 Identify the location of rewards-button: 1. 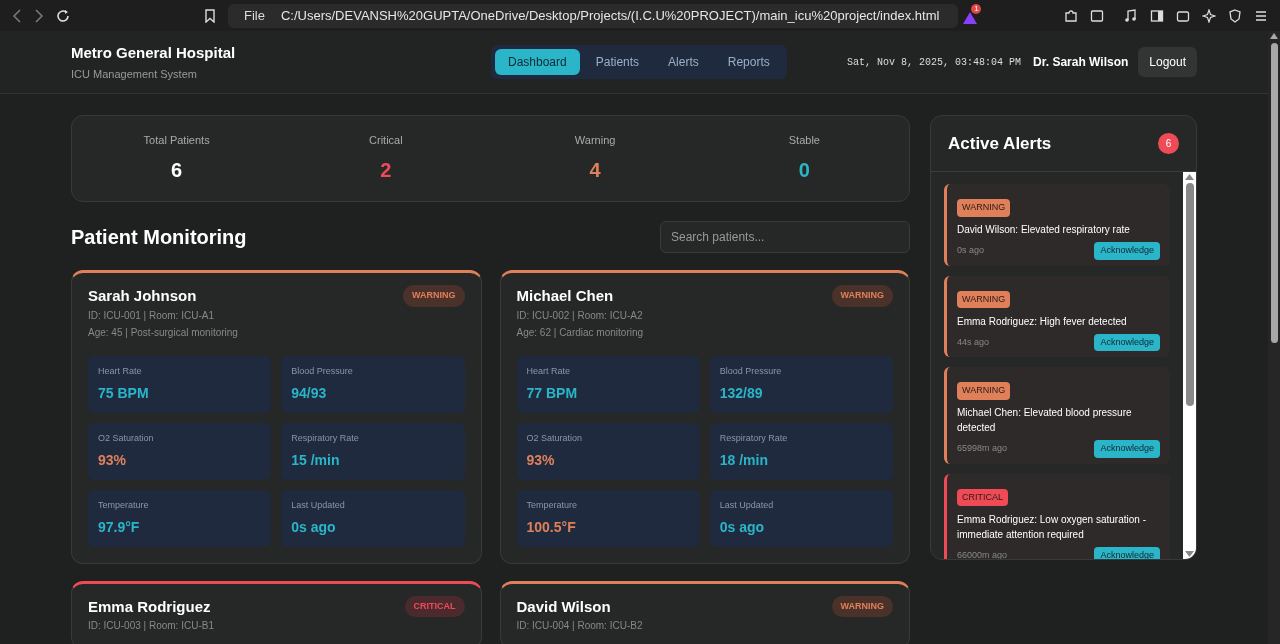
(970, 15).